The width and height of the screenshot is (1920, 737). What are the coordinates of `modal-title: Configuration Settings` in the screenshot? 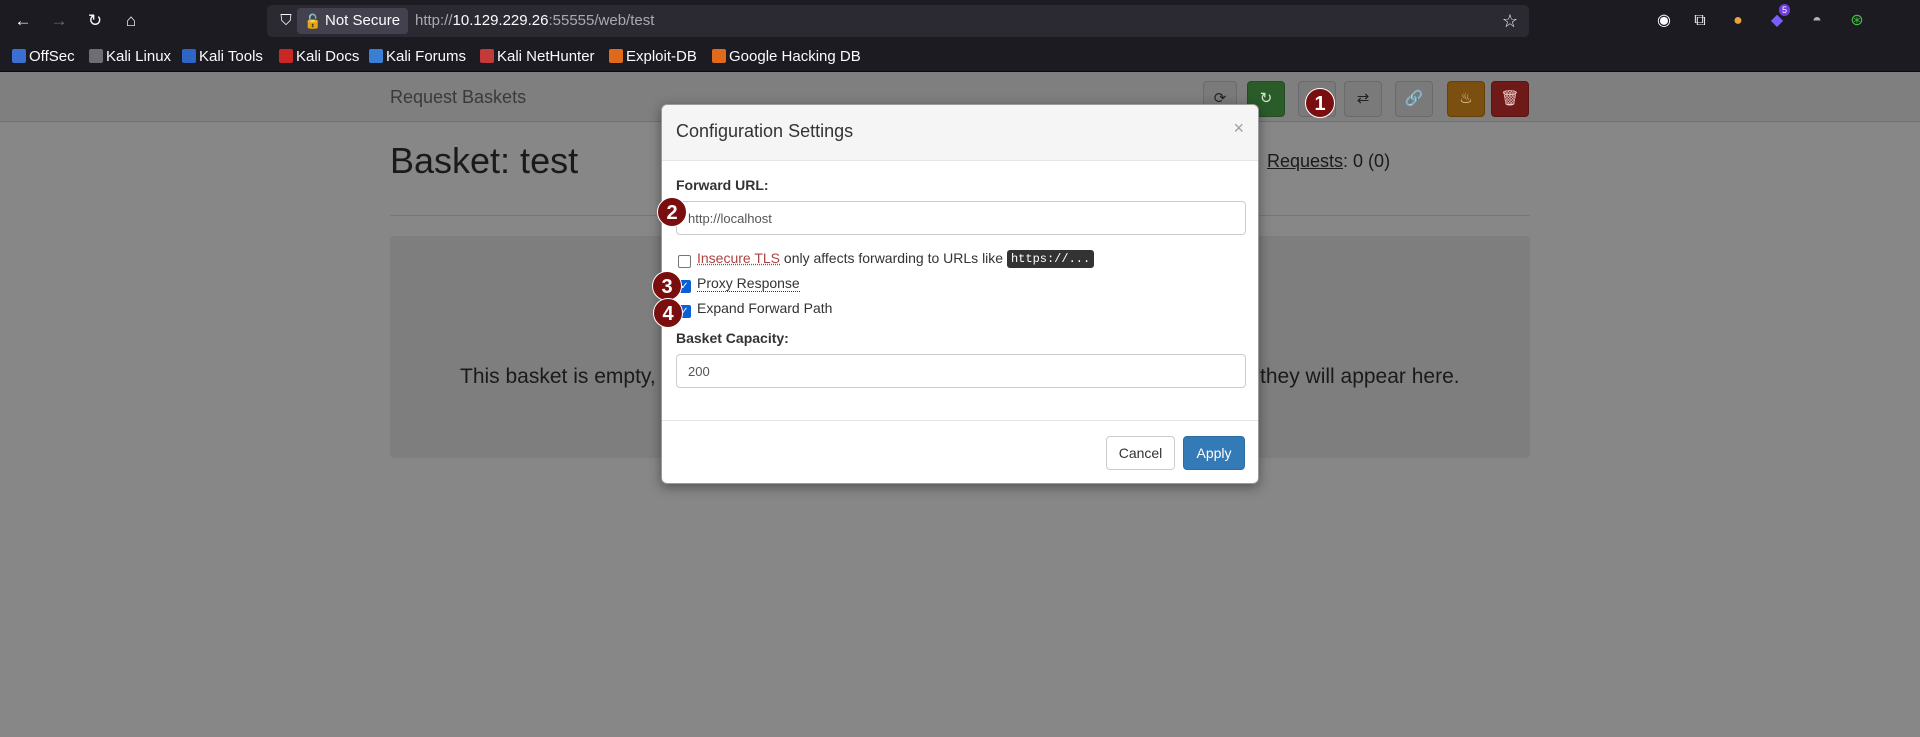 It's located at (765, 131).